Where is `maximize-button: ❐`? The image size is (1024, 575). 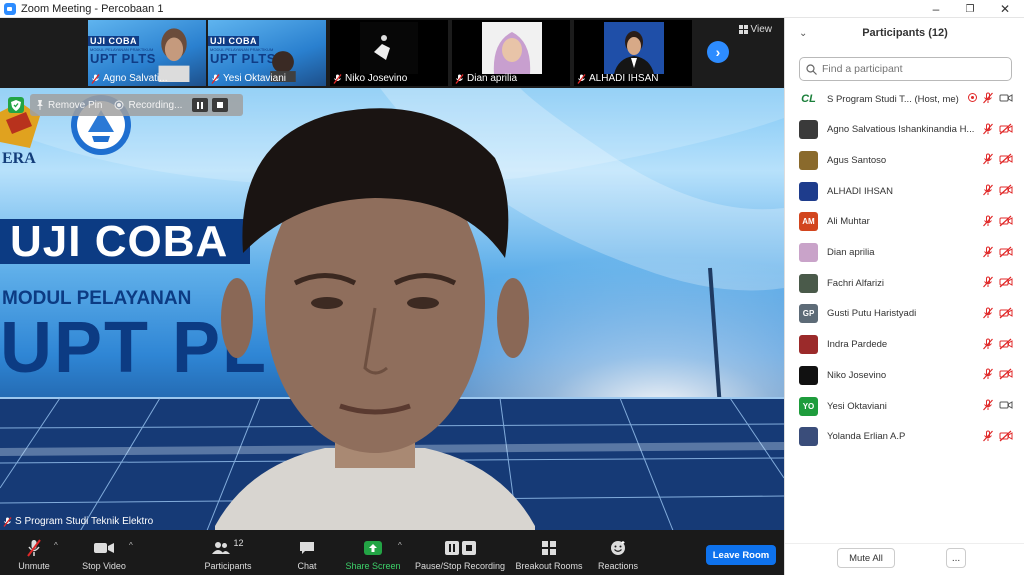 maximize-button: ❐ is located at coordinates (970, 9).